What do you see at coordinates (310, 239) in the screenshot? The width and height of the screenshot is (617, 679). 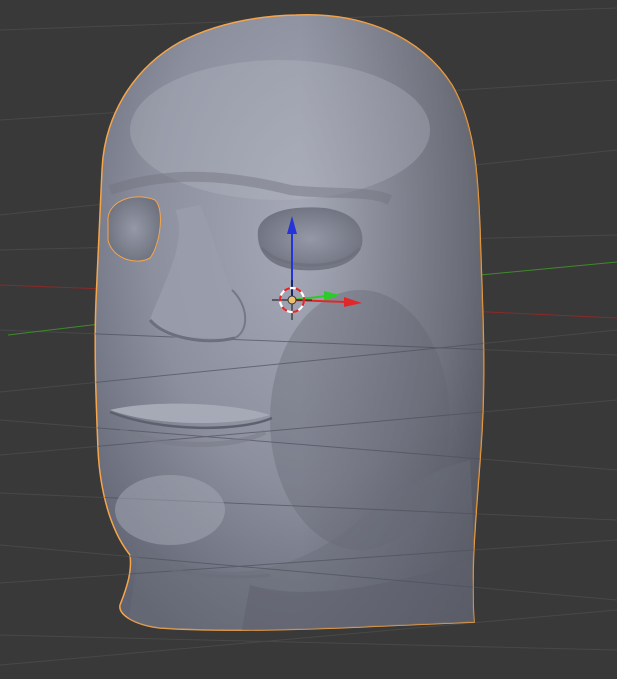 I see `right-eye-socket` at bounding box center [310, 239].